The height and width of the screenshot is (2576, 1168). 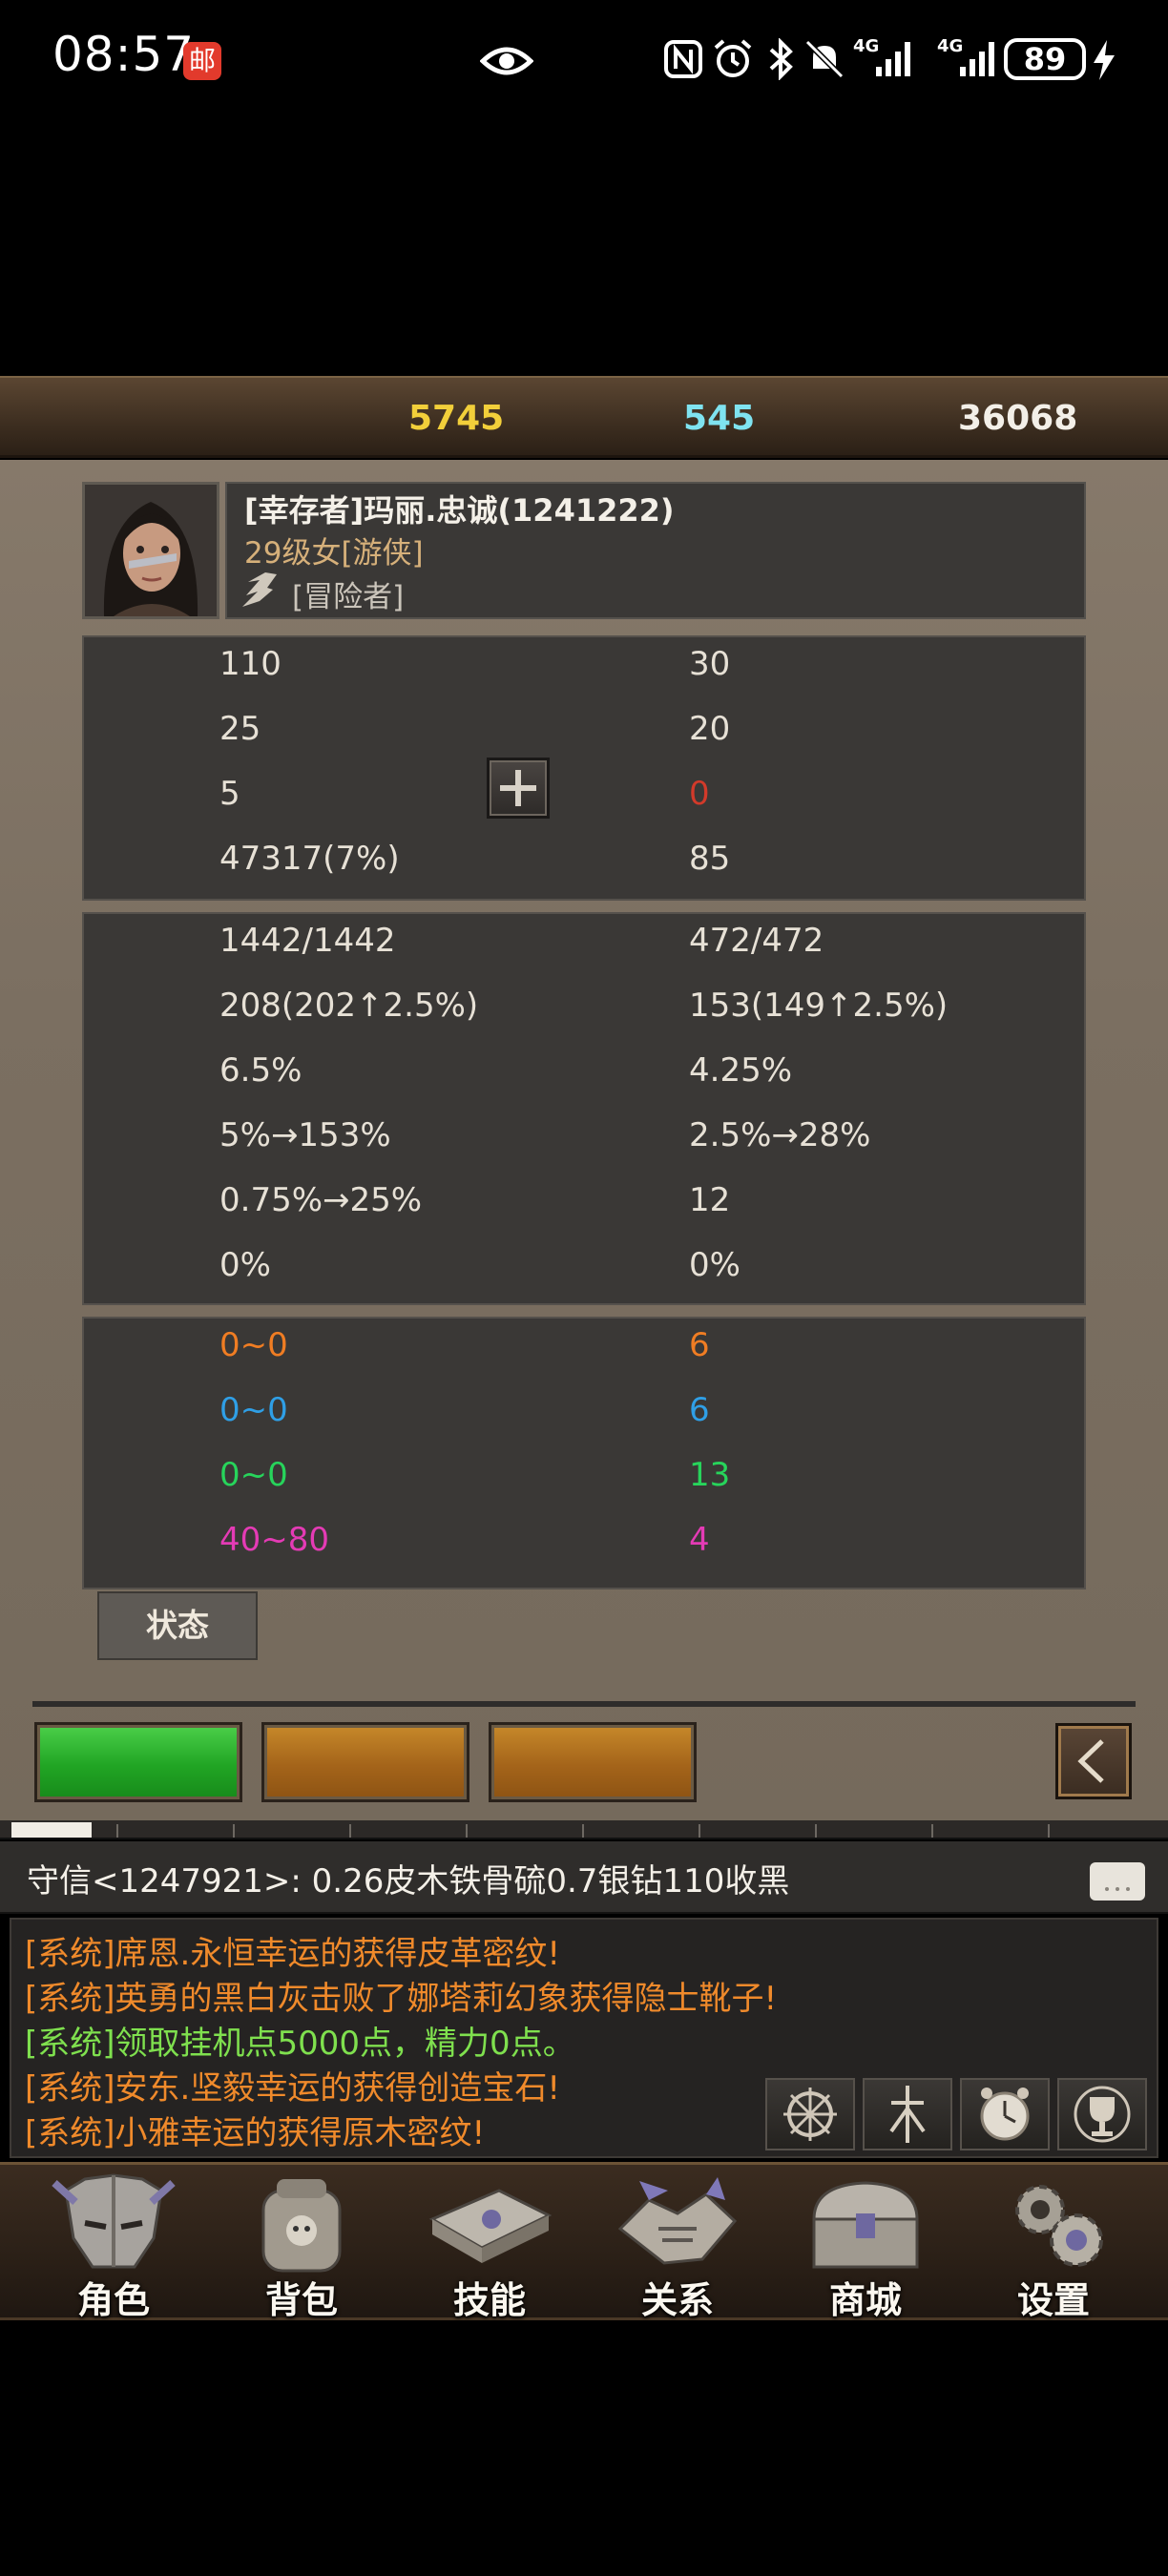 What do you see at coordinates (408, 1881) in the screenshot?
I see `whisper-message: 守信<1247921>: 0.26皮木铁骨硫0.7银钻110收黑` at bounding box center [408, 1881].